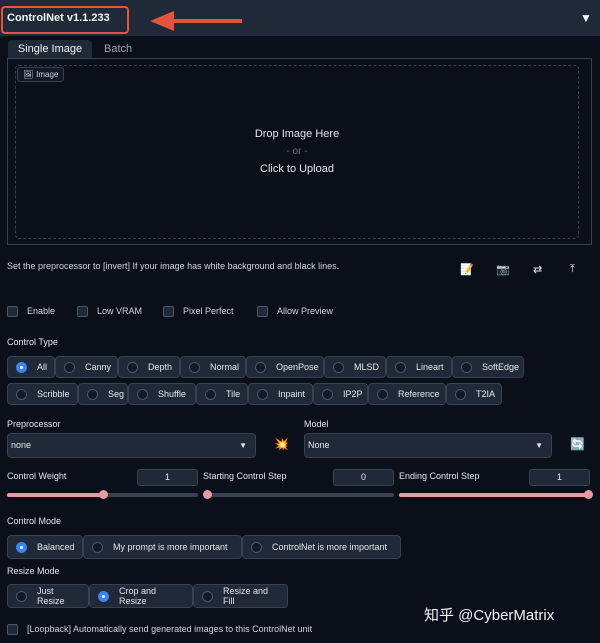 Image resolution: width=600 pixels, height=643 pixels. What do you see at coordinates (86, 367) in the screenshot?
I see `control-type-canny: Canny` at bounding box center [86, 367].